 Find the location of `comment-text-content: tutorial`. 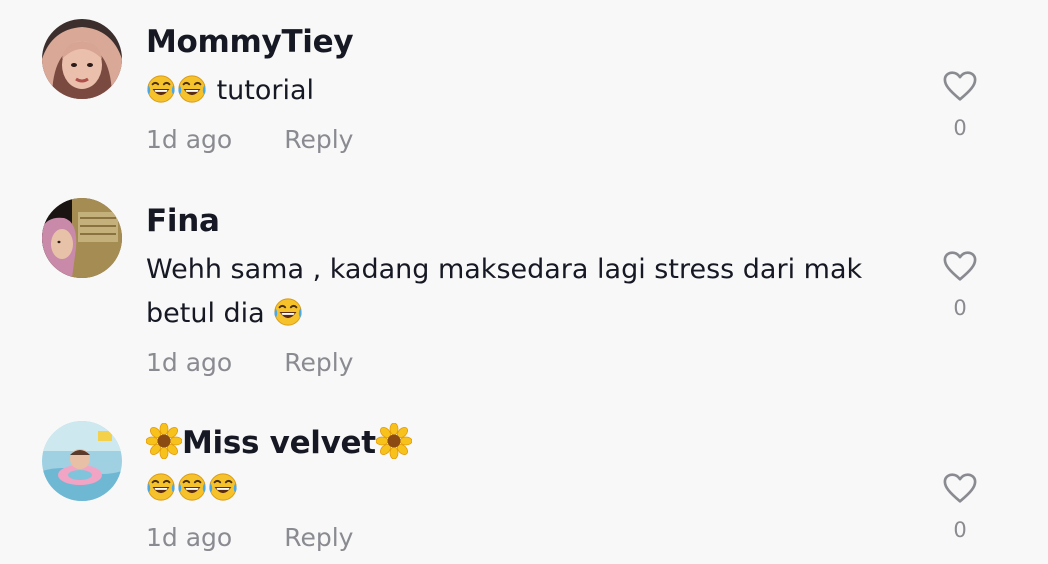

comment-text-content: tutorial is located at coordinates (265, 90).